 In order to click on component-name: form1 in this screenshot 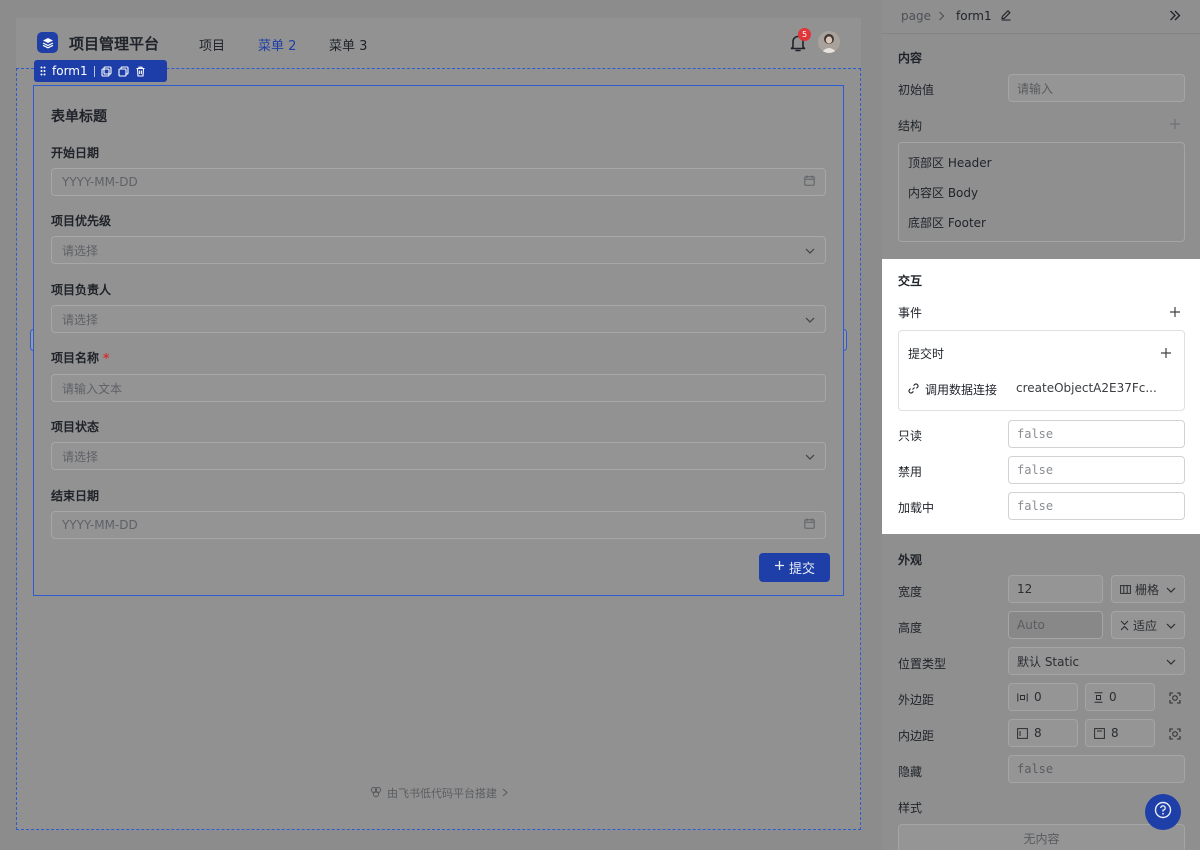, I will do `click(70, 71)`.